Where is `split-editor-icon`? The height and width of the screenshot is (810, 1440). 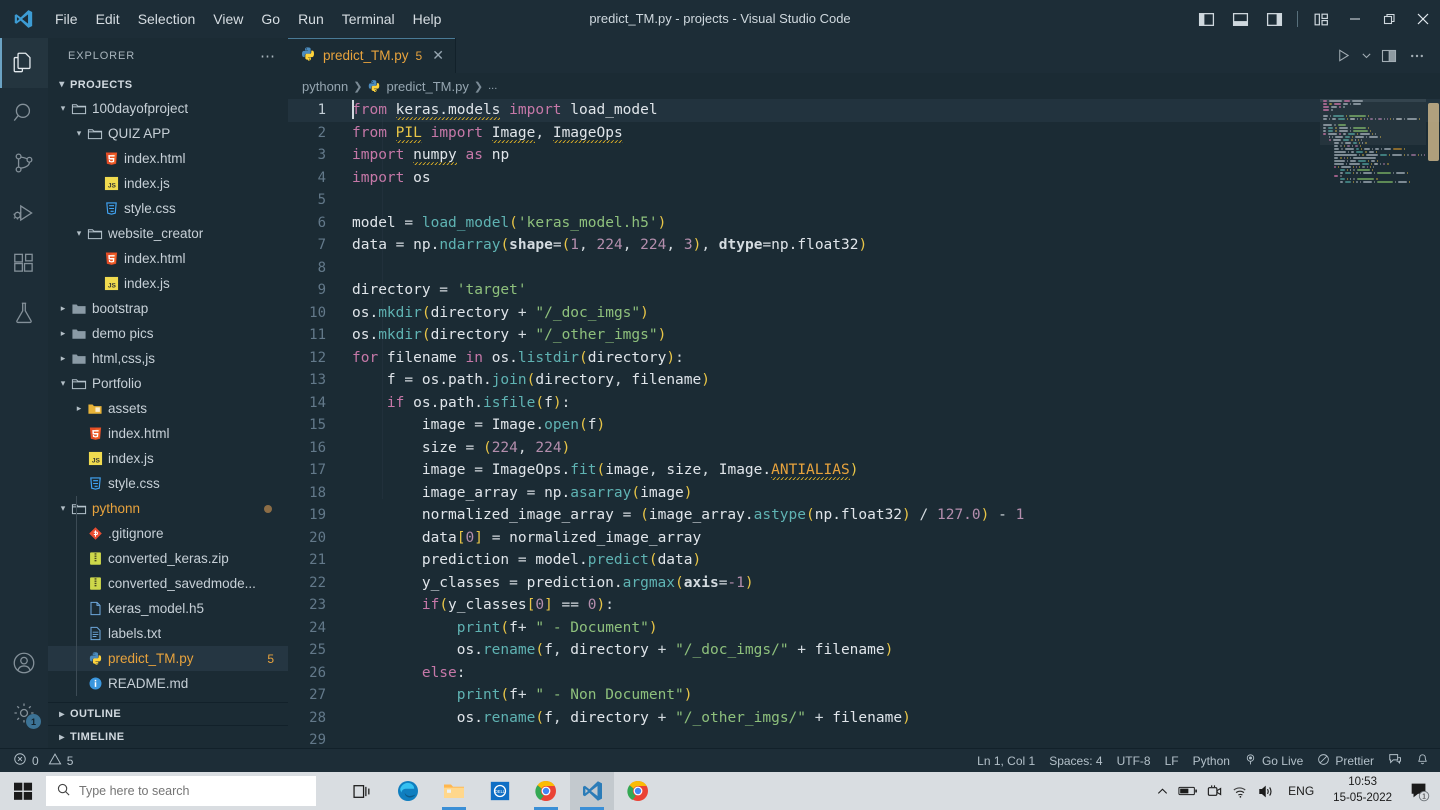
split-editor-icon is located at coordinates (1389, 56).